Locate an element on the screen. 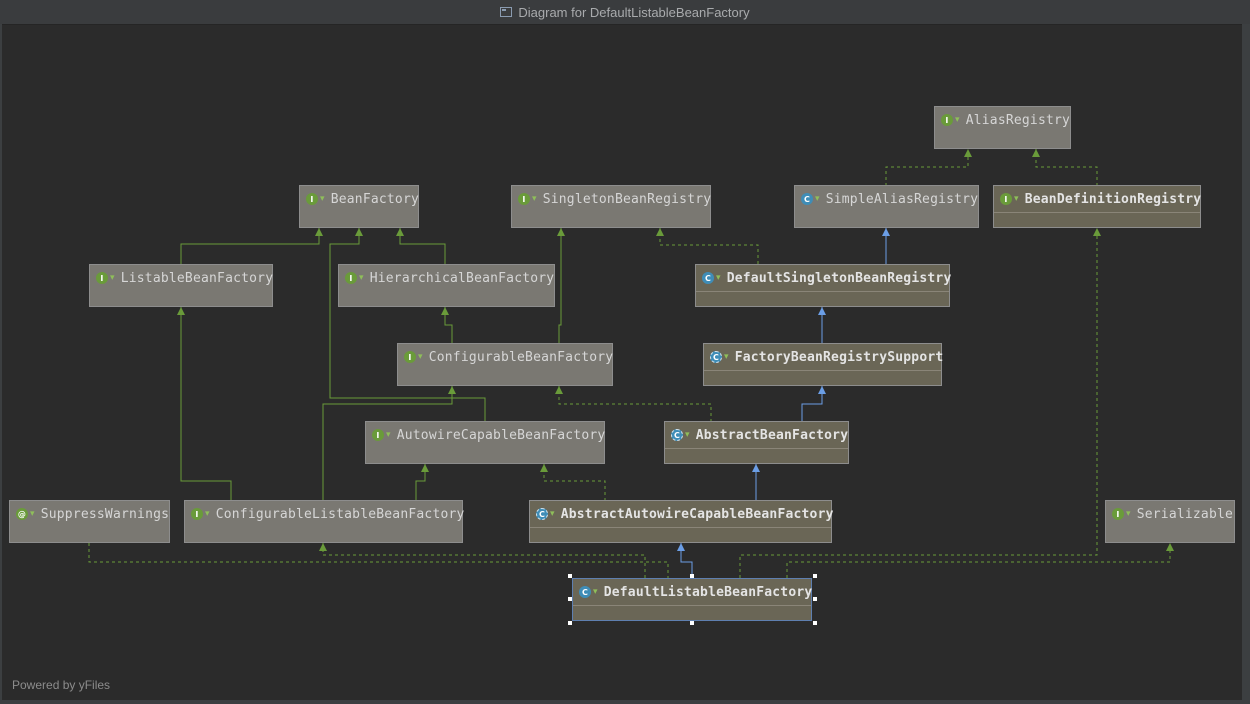  node-label: SimpleAliasRegistry is located at coordinates (902, 199).